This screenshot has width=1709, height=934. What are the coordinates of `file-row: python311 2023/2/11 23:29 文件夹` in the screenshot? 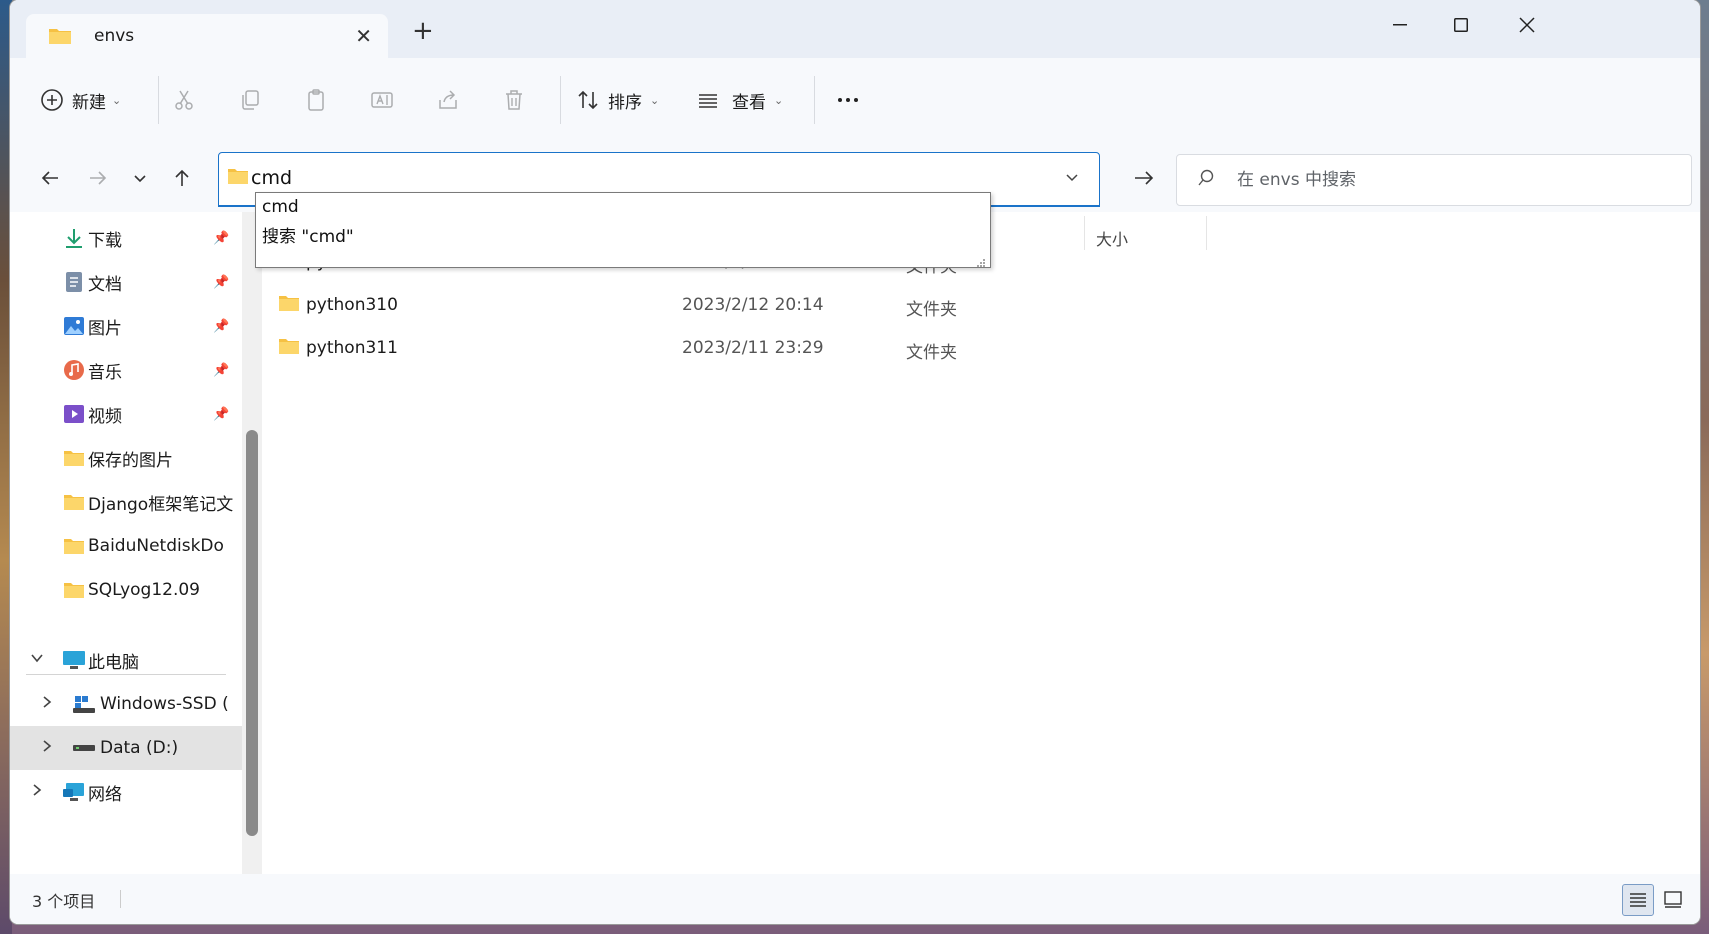 It's located at (642, 348).